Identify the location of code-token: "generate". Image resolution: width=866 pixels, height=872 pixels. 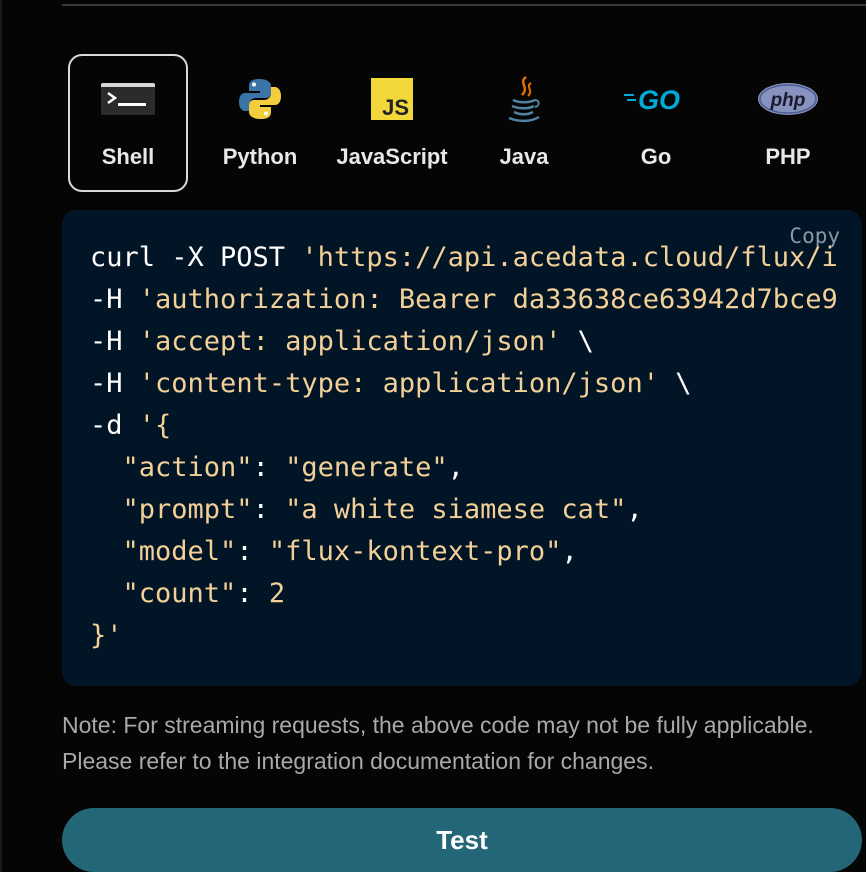
(366, 467).